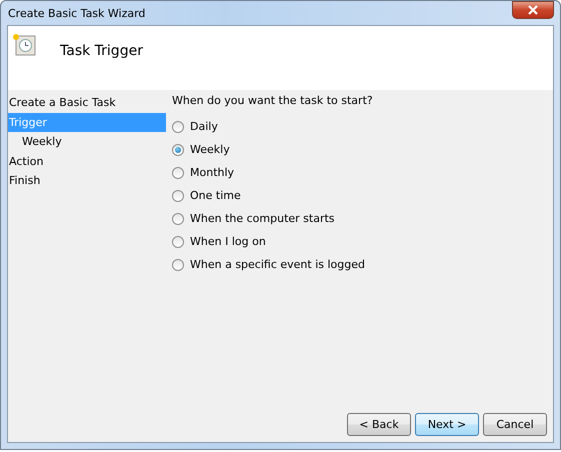 The width and height of the screenshot is (561, 452). Describe the element at coordinates (515, 424) in the screenshot. I see `wizard-button: Cancel` at that location.